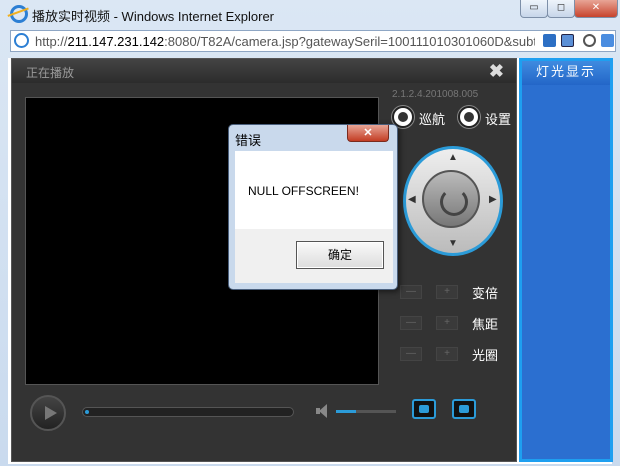 The width and height of the screenshot is (620, 466). What do you see at coordinates (485, 293) in the screenshot?
I see `zoom-label: 变倍` at bounding box center [485, 293].